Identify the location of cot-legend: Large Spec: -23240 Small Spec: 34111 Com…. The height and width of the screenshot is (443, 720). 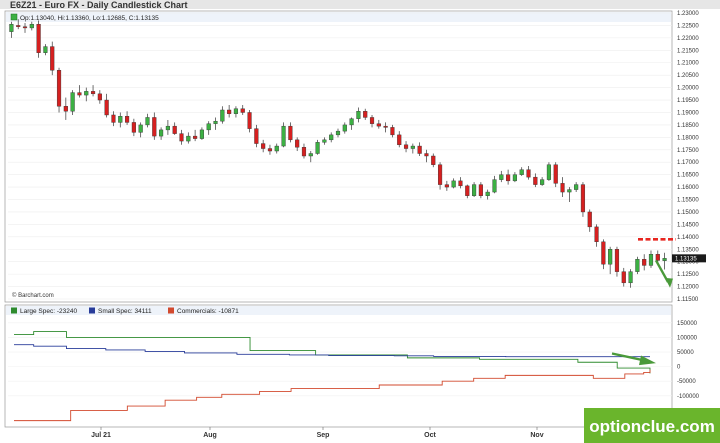
(125, 311).